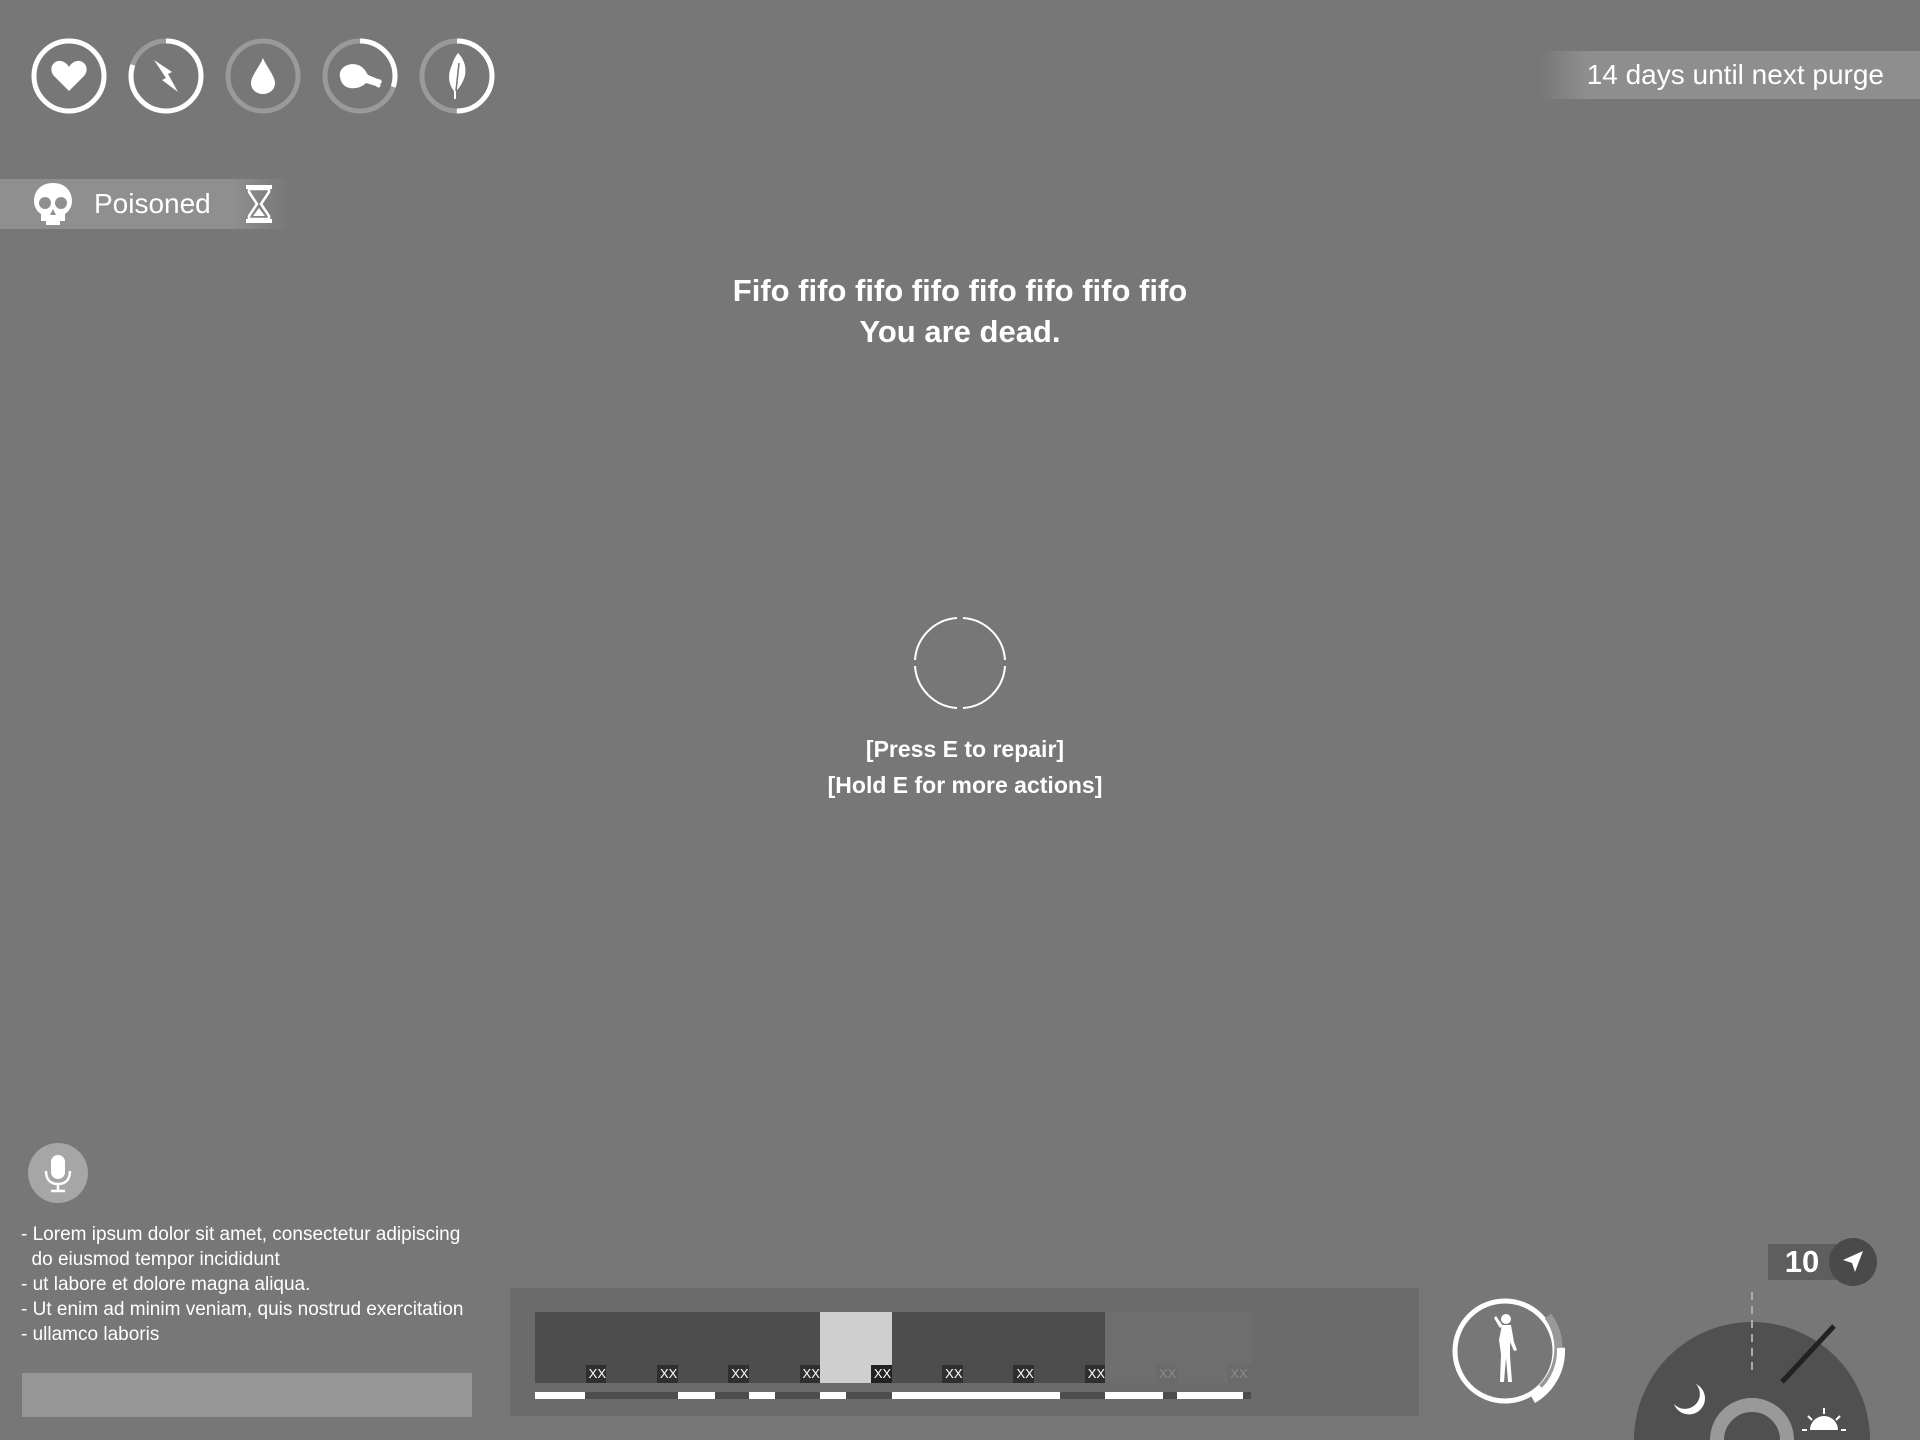 The width and height of the screenshot is (1920, 1440). What do you see at coordinates (960, 663) in the screenshot?
I see `crosshair` at bounding box center [960, 663].